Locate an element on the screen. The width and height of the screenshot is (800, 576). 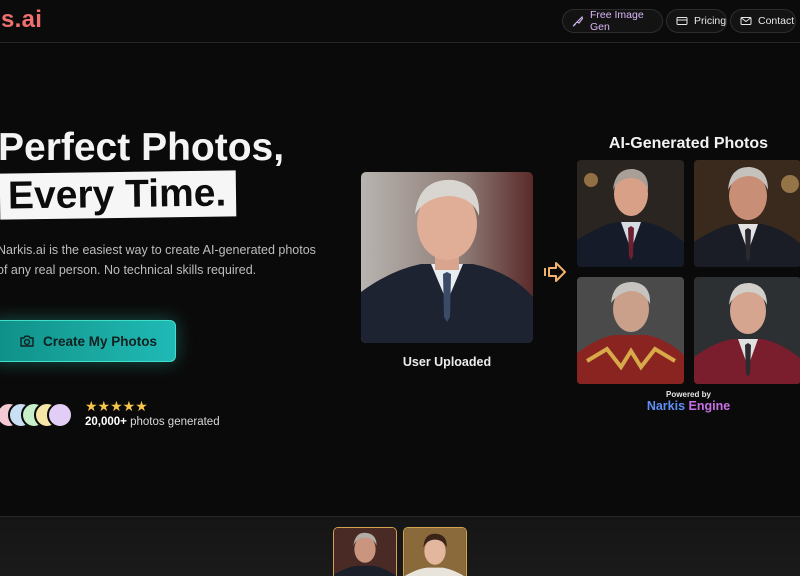
powered-by-label: Powered by is located at coordinates (688, 394).